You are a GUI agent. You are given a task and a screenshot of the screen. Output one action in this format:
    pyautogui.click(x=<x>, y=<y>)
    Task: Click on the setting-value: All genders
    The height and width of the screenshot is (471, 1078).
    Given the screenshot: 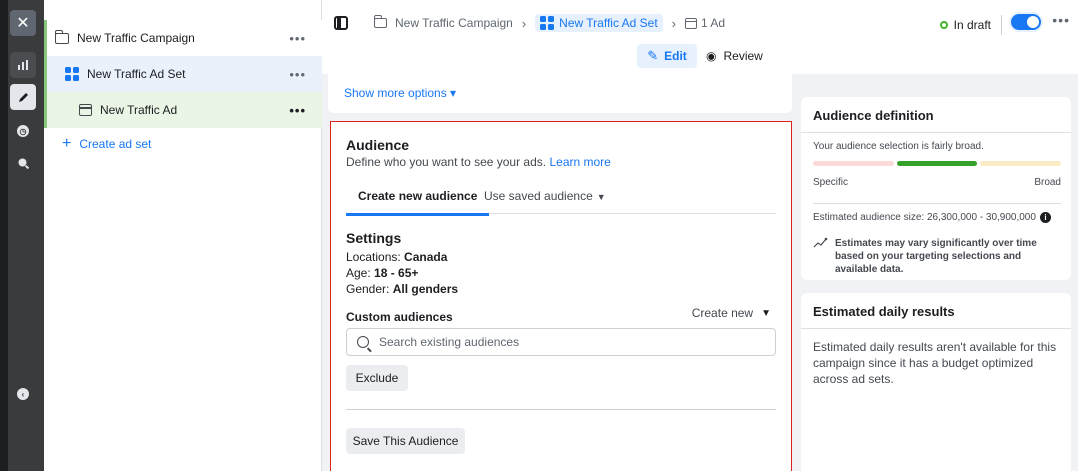 What is the action you would take?
    pyautogui.click(x=425, y=289)
    